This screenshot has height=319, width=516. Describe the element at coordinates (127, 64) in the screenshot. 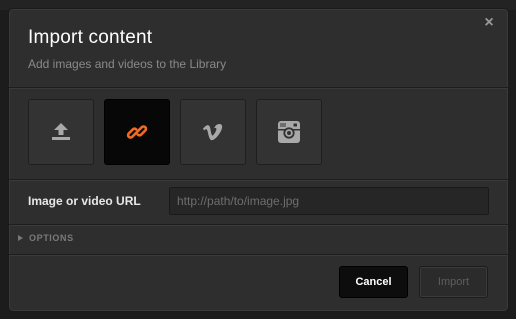

I see `dialog-subtitle: Add images and videos to the Library` at that location.